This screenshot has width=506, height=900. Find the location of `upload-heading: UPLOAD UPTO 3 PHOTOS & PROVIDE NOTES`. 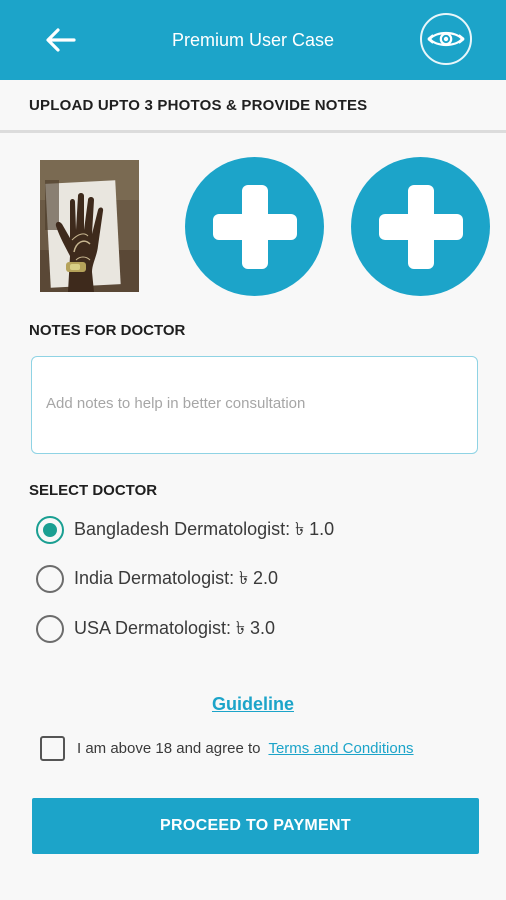

upload-heading: UPLOAD UPTO 3 PHOTOS & PROVIDE NOTES is located at coordinates (198, 105).